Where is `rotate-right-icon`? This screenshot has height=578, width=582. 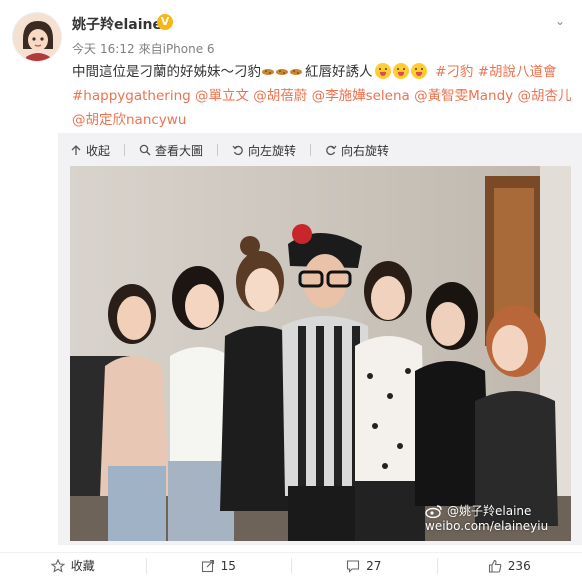
rotate-right-icon is located at coordinates (331, 150).